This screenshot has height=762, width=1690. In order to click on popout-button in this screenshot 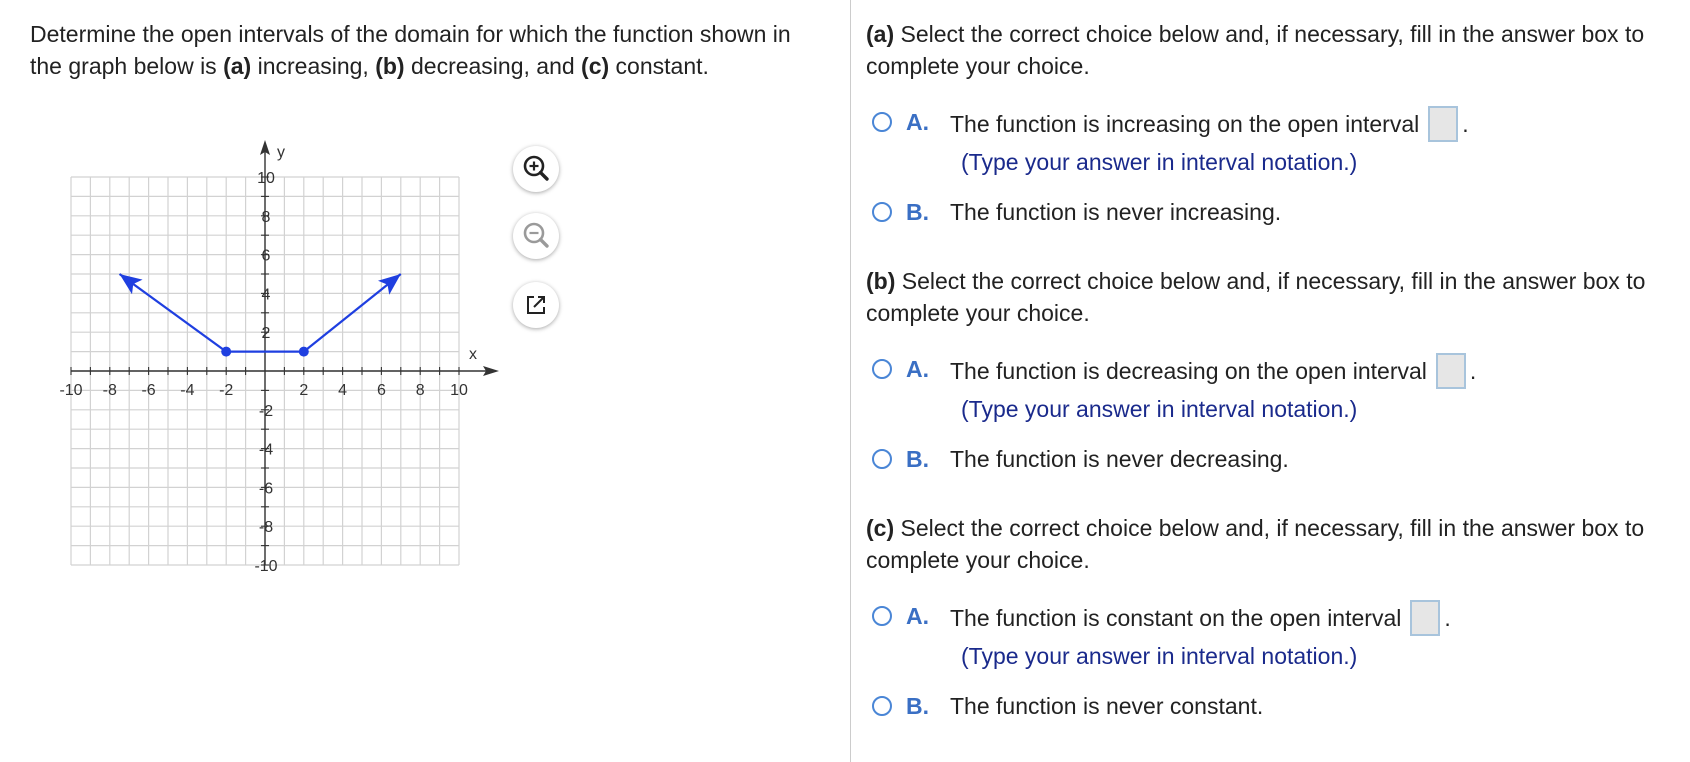, I will do `click(536, 305)`.